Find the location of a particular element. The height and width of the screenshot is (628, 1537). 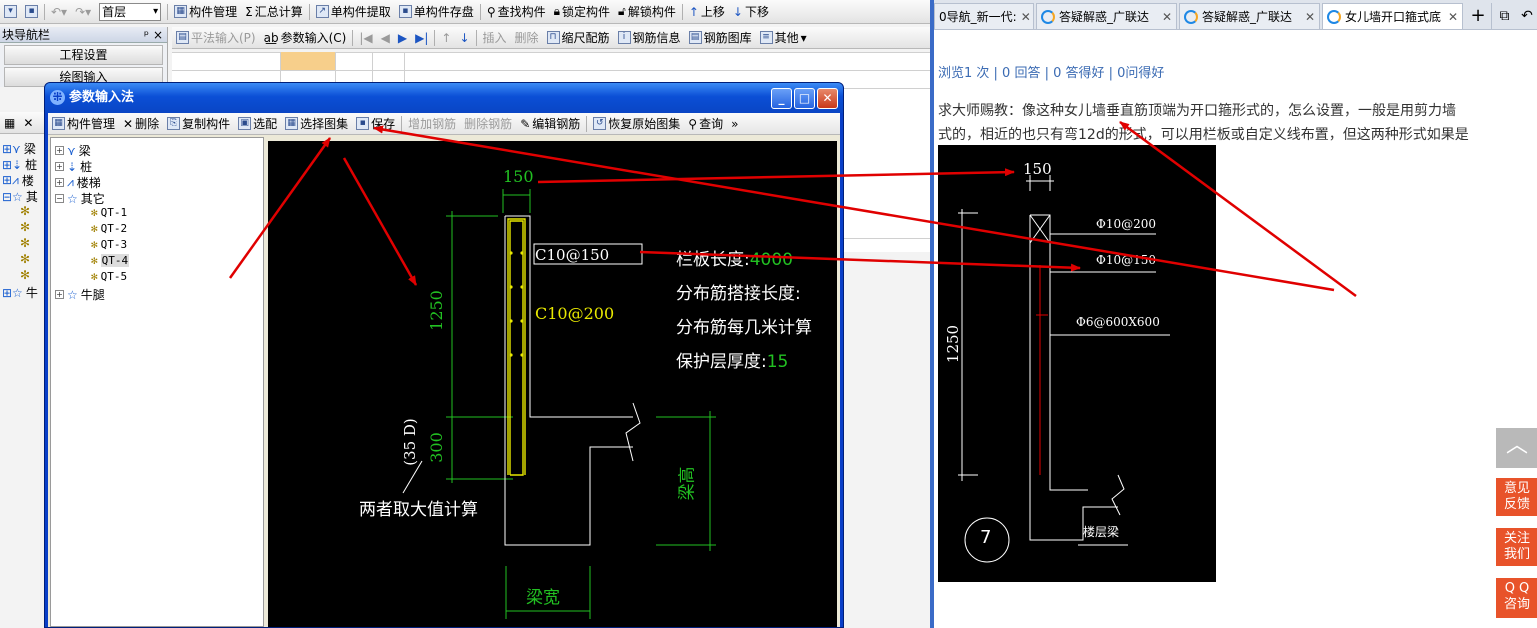

follow-button: 关注 我们 is located at coordinates (1516, 547).